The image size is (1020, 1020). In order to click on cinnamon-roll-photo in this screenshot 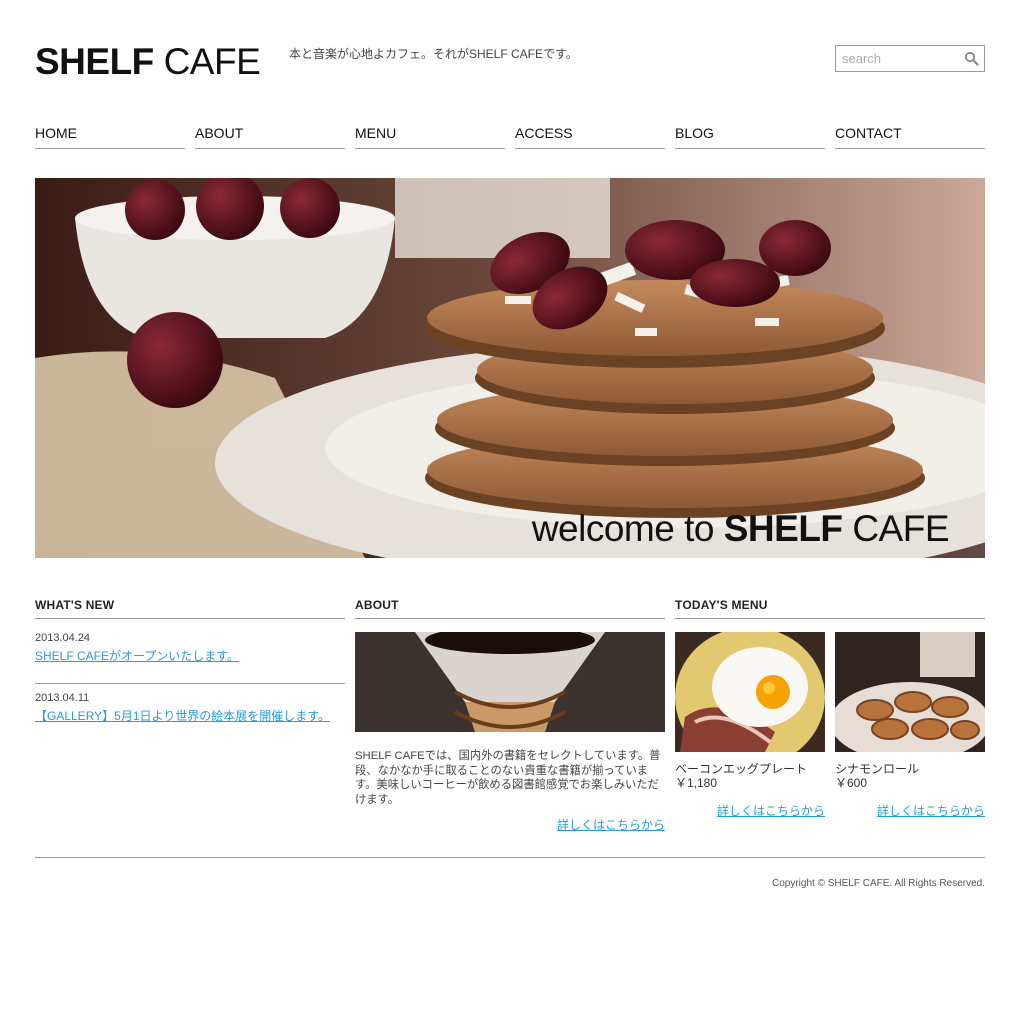, I will do `click(910, 692)`.